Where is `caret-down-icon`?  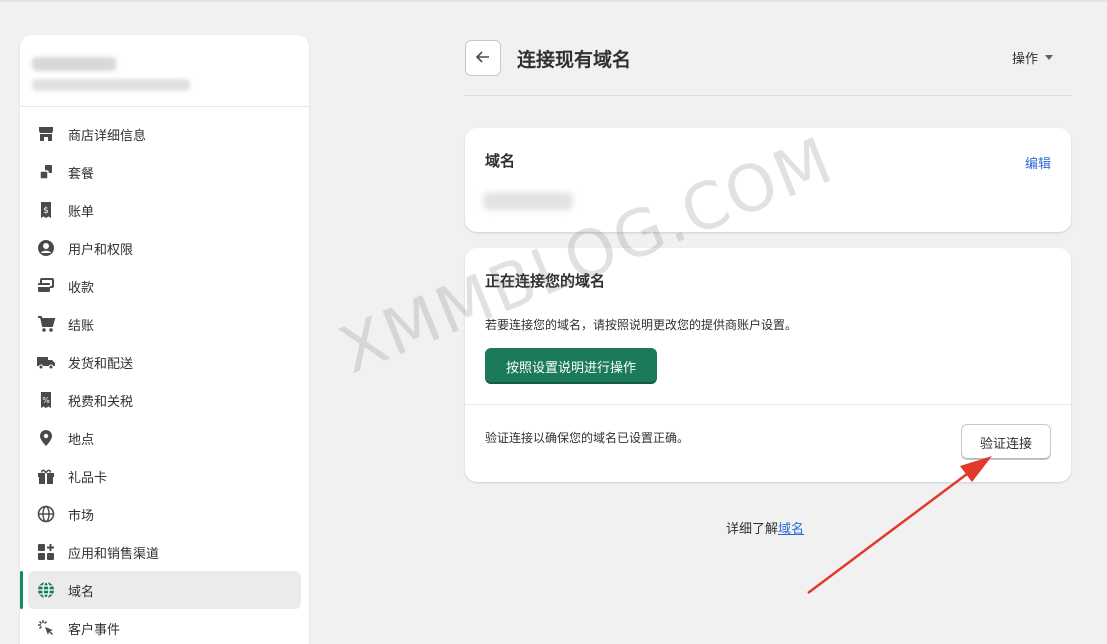 caret-down-icon is located at coordinates (1049, 57).